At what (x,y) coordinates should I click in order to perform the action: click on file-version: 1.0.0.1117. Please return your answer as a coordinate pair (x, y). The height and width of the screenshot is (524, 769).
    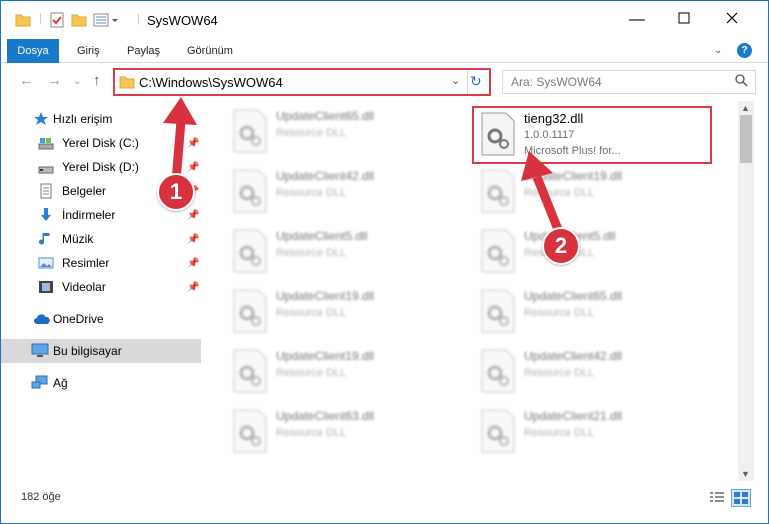
    Looking at the image, I should click on (549, 135).